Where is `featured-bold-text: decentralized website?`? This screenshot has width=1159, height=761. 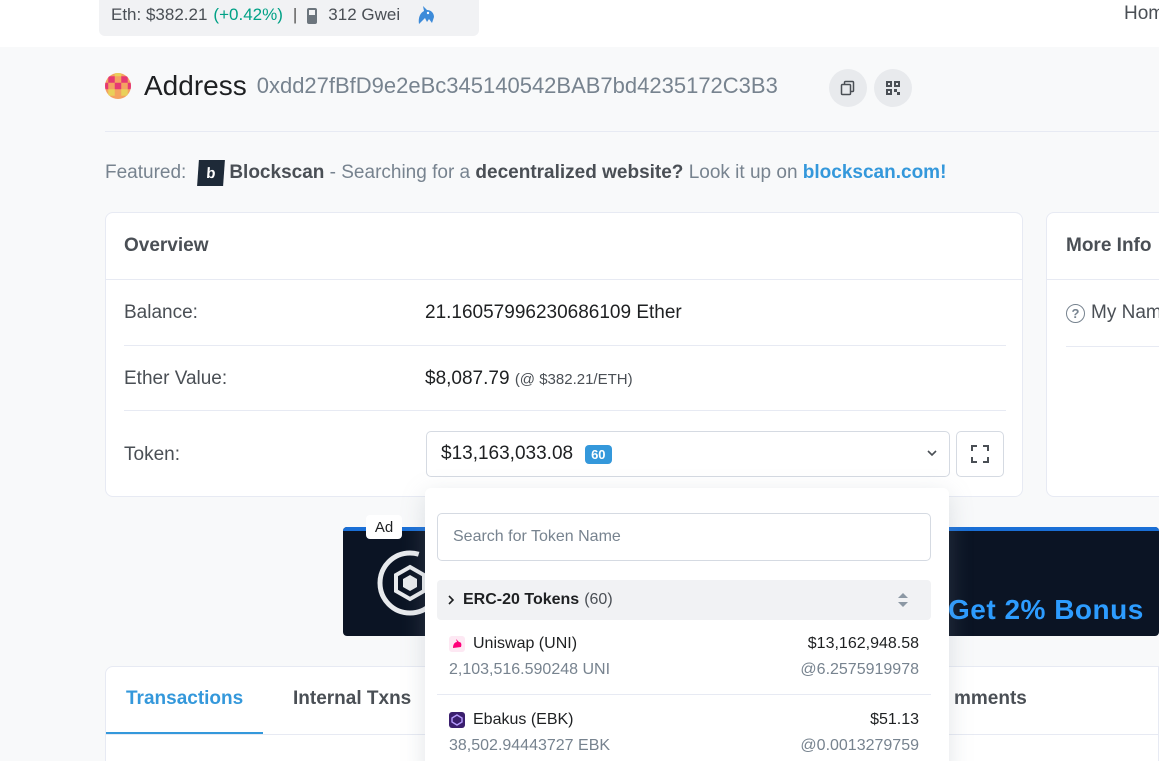 featured-bold-text: decentralized website? is located at coordinates (579, 172).